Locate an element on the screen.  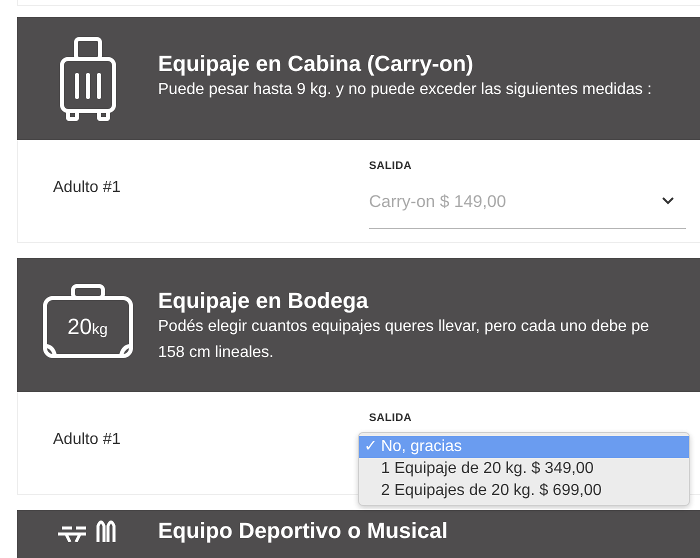
dropdown-option: 2 Equipajes de 20 kg. $ 699,00 is located at coordinates (524, 491).